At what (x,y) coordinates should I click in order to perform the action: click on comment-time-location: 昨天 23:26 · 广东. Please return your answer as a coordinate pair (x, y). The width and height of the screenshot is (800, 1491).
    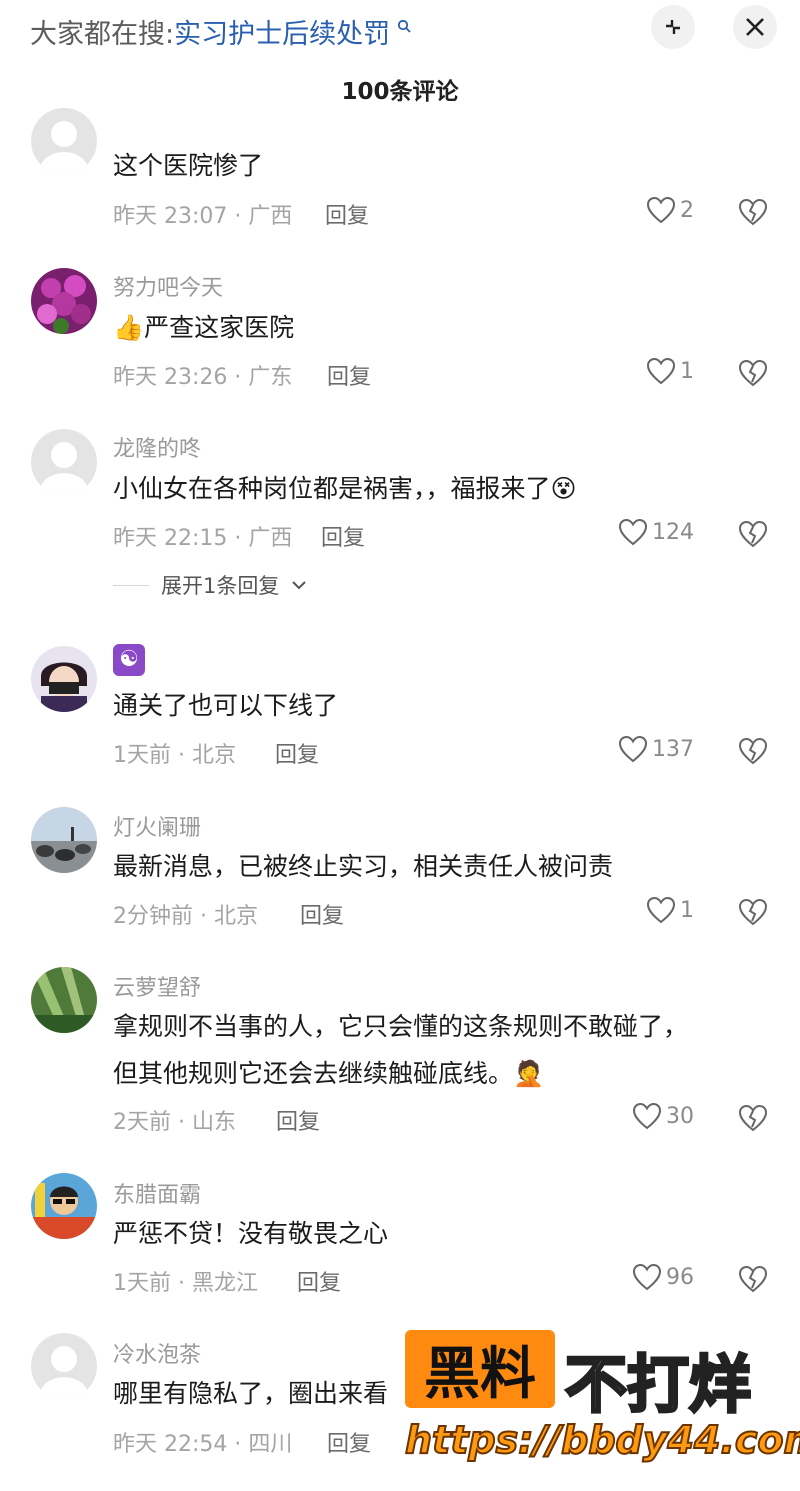
    Looking at the image, I should click on (203, 377).